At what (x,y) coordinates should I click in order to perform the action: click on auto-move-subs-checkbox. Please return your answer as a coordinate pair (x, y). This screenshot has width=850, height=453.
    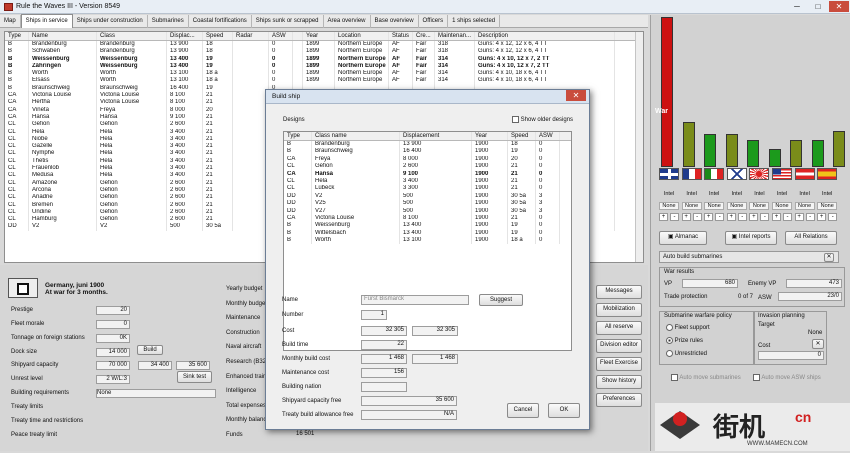
    Looking at the image, I should click on (674, 377).